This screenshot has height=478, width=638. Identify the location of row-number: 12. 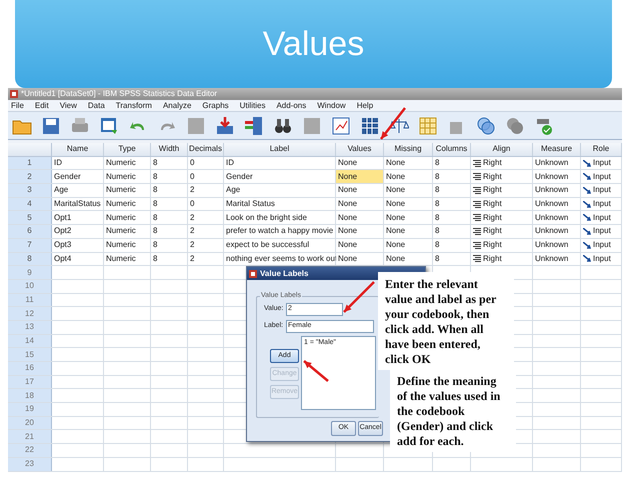
(30, 313).